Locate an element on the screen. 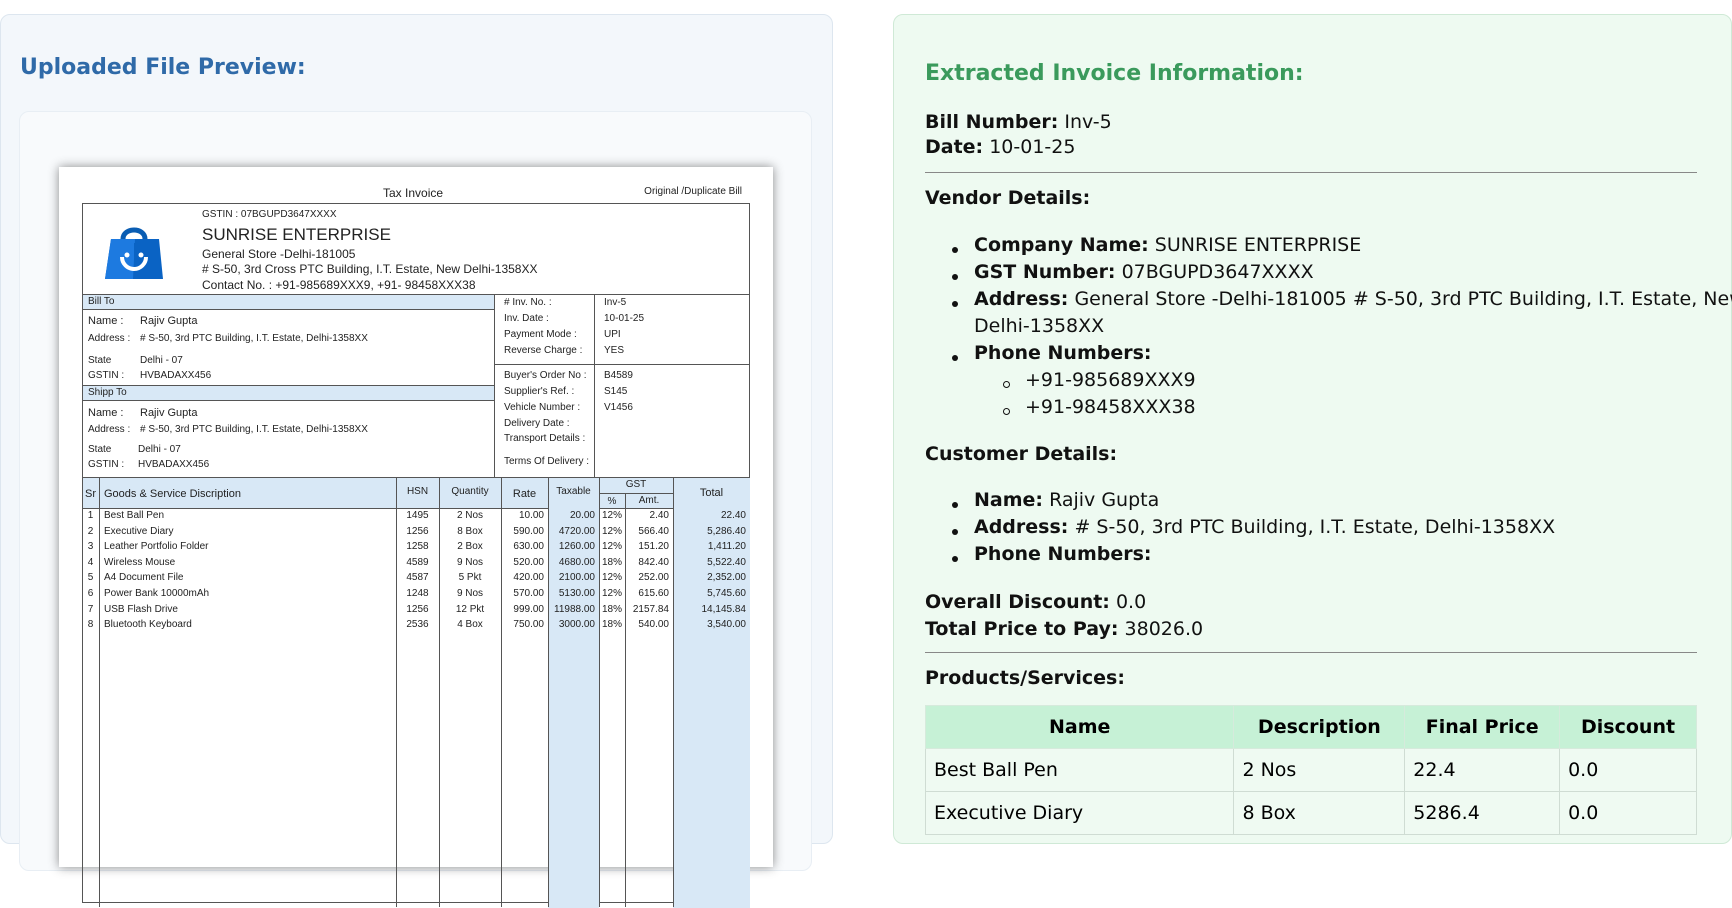 This screenshot has height=908, width=1732. date-row: Date: 10-01-25 is located at coordinates (1000, 147).